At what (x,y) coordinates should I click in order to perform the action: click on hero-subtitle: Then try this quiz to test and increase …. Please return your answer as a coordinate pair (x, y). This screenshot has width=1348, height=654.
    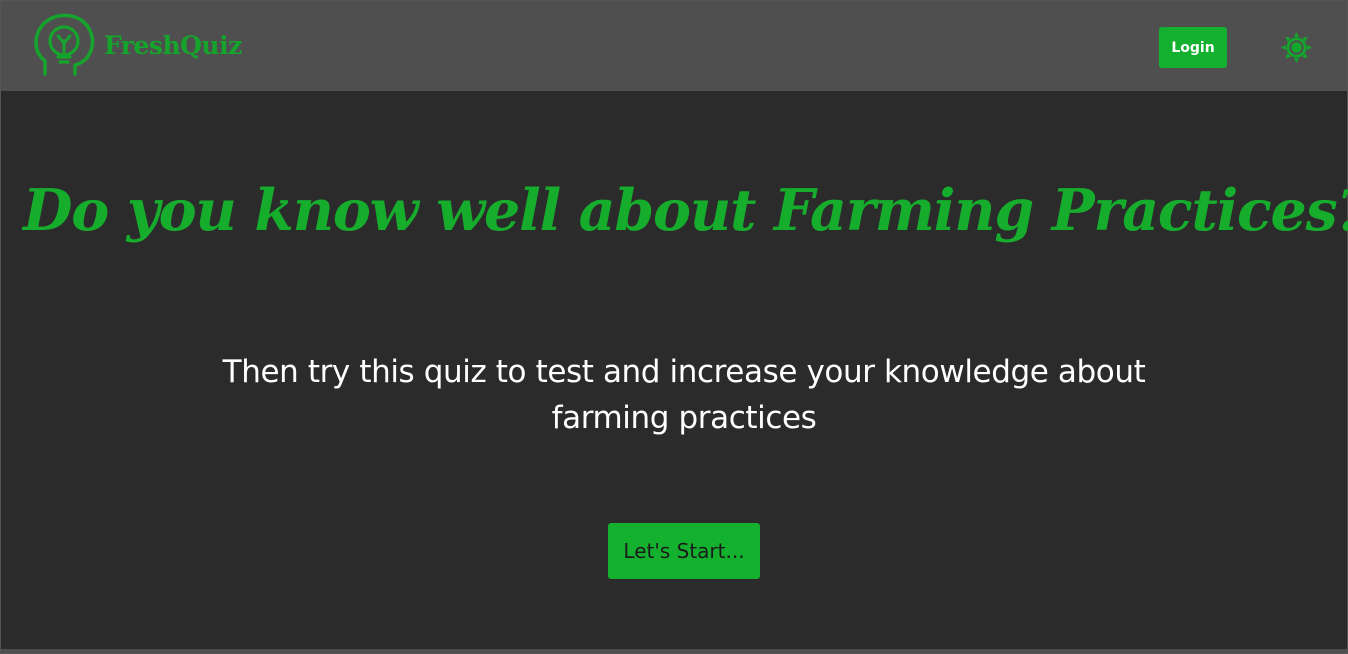
    Looking at the image, I should click on (684, 395).